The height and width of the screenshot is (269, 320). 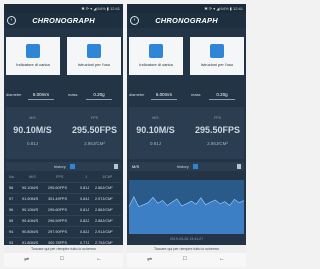 What do you see at coordinates (86, 177) in the screenshot?
I see `table-header-cell: J` at bounding box center [86, 177].